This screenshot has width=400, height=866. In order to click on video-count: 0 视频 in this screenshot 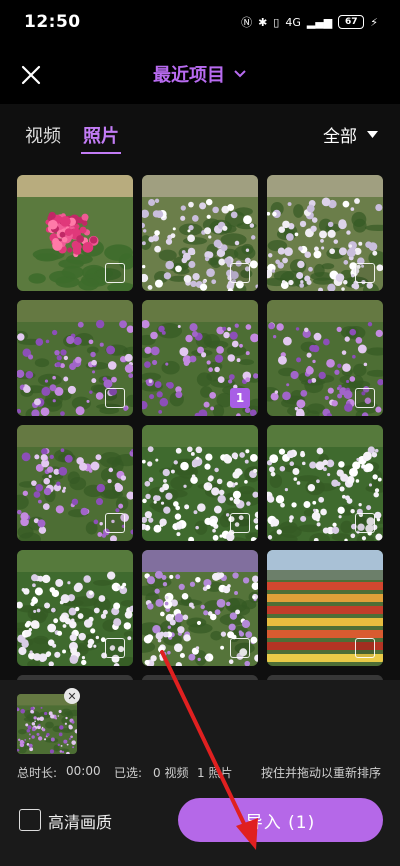, I will do `click(171, 773)`.